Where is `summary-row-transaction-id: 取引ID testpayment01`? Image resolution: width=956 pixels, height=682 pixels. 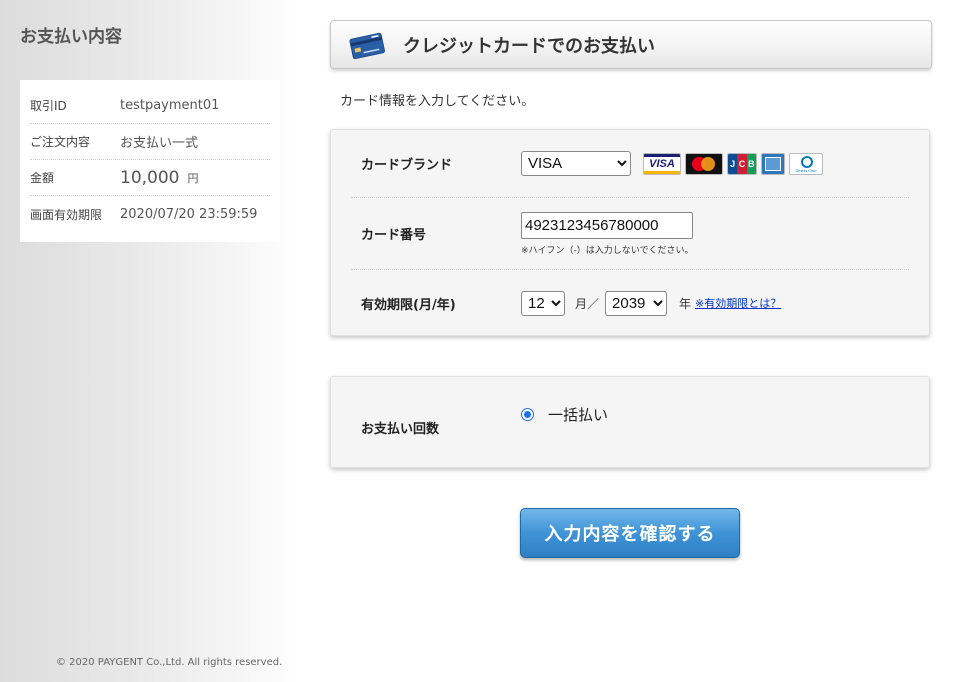 summary-row-transaction-id: 取引ID testpayment01 is located at coordinates (150, 106).